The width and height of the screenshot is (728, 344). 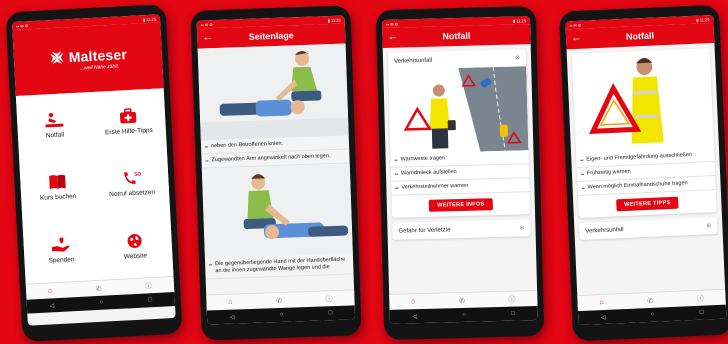 I want to click on screen-title: Seitenlage, so click(x=271, y=36).